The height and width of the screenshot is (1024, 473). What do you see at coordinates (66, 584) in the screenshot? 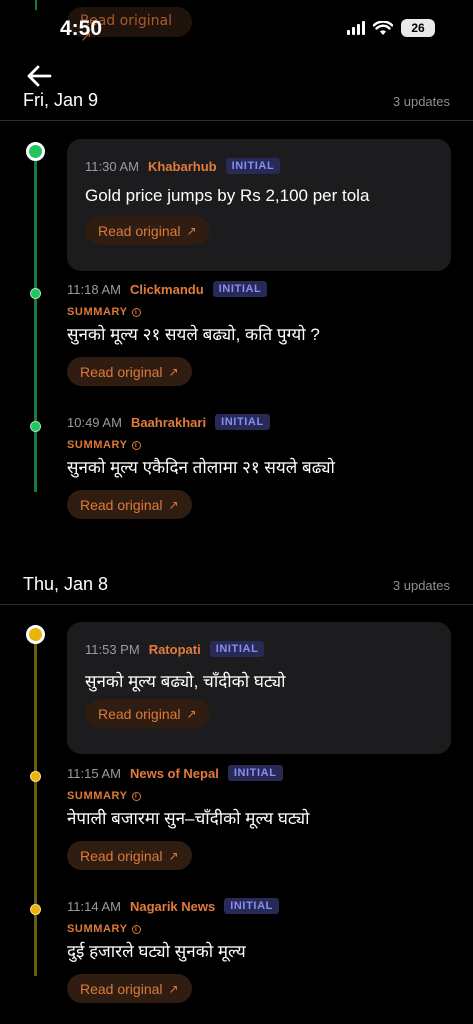
I see `day-title: Thu, Jan 8` at bounding box center [66, 584].